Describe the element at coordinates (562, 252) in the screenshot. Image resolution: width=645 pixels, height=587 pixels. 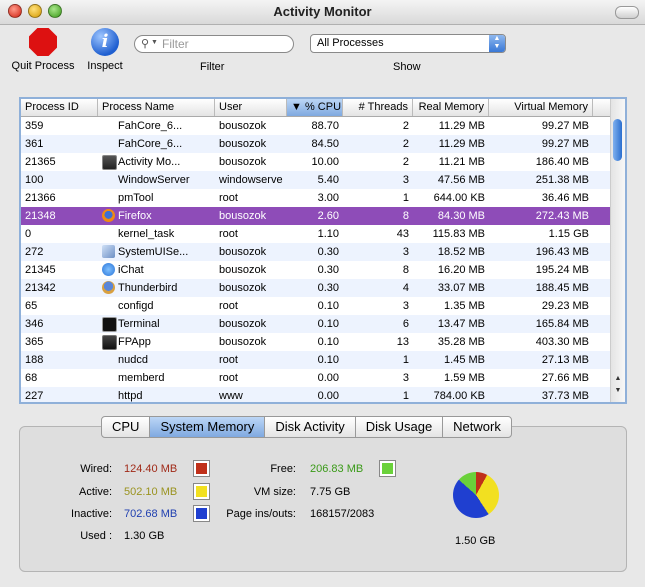
I see `cell-text: 196.43 MB` at that location.